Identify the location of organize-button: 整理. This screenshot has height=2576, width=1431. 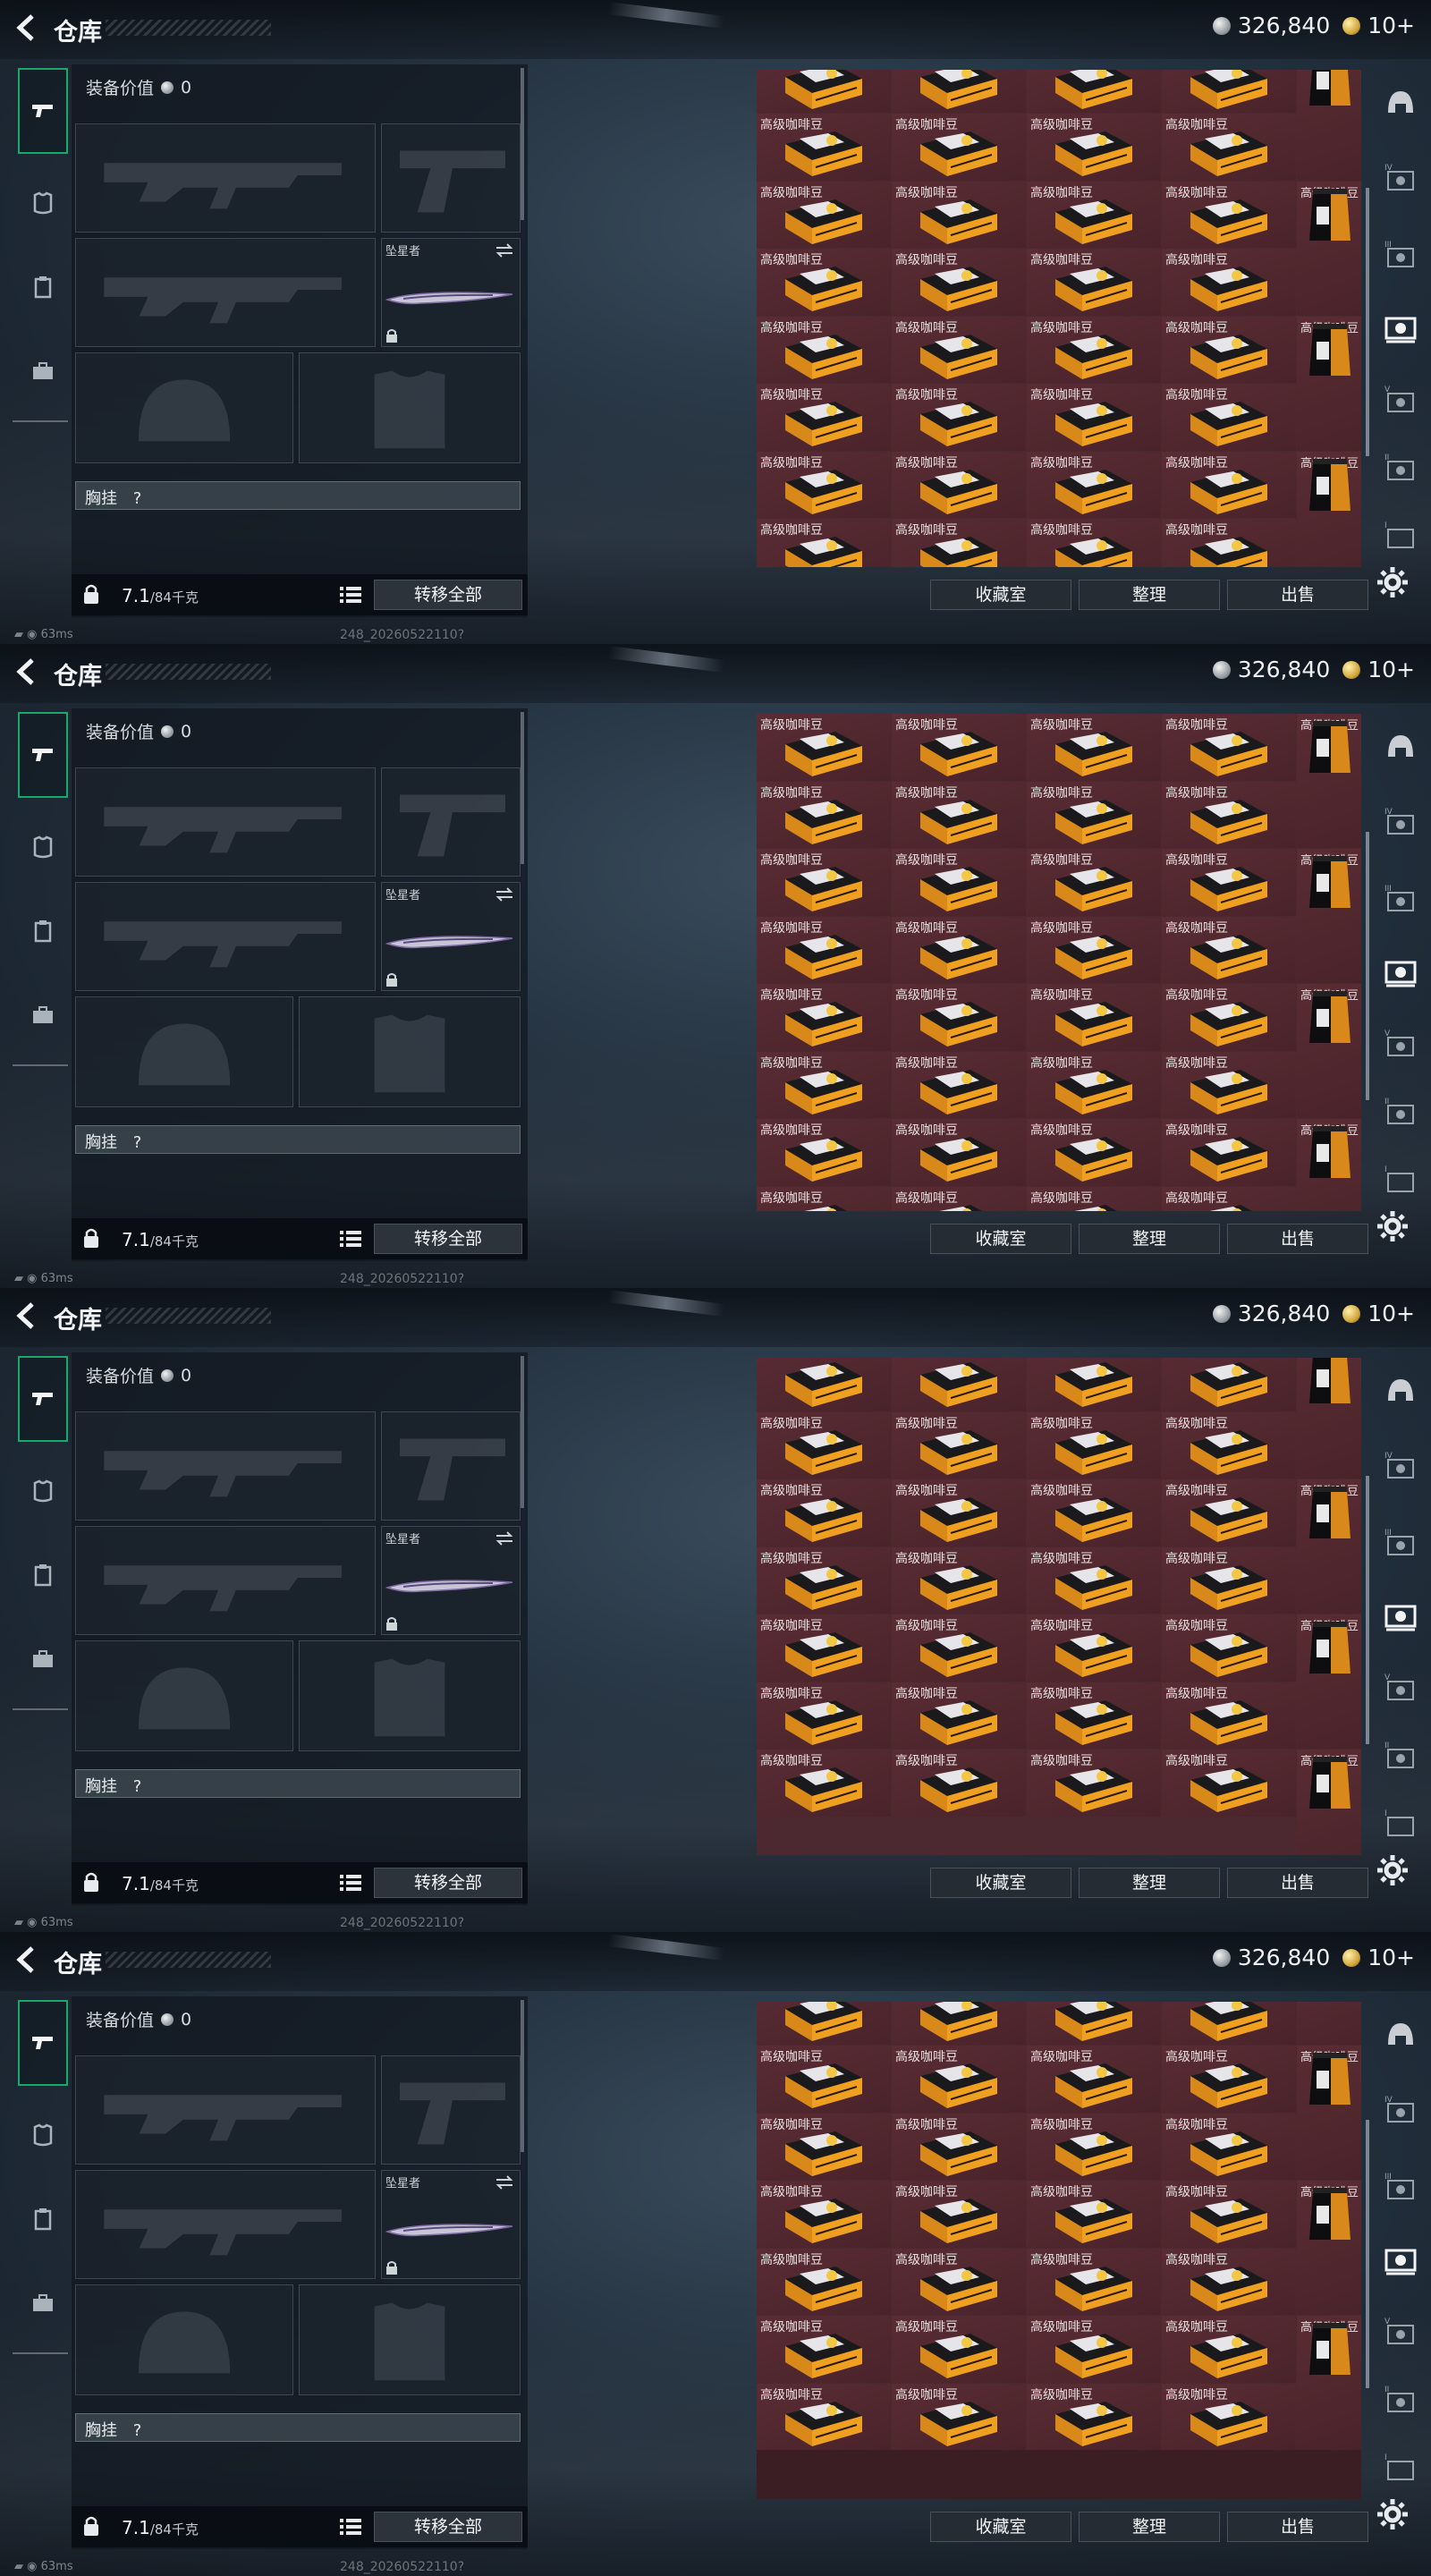
(1150, 595).